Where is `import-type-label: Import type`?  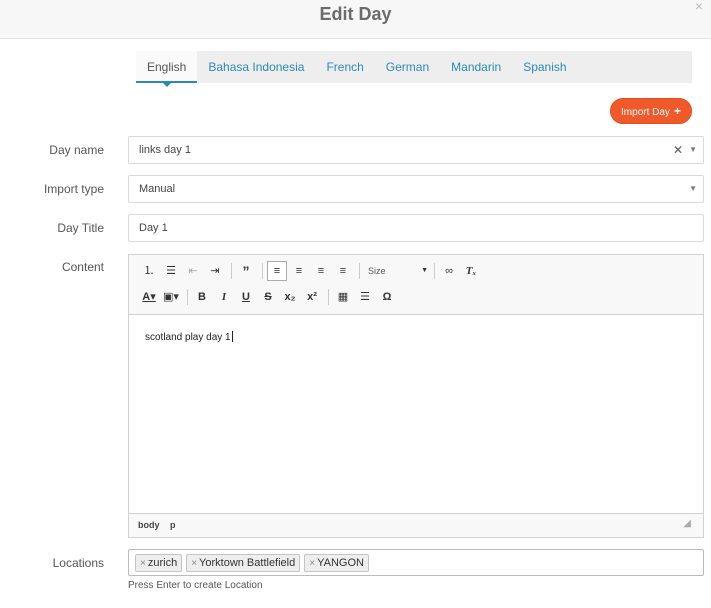 import-type-label: Import type is located at coordinates (73, 189).